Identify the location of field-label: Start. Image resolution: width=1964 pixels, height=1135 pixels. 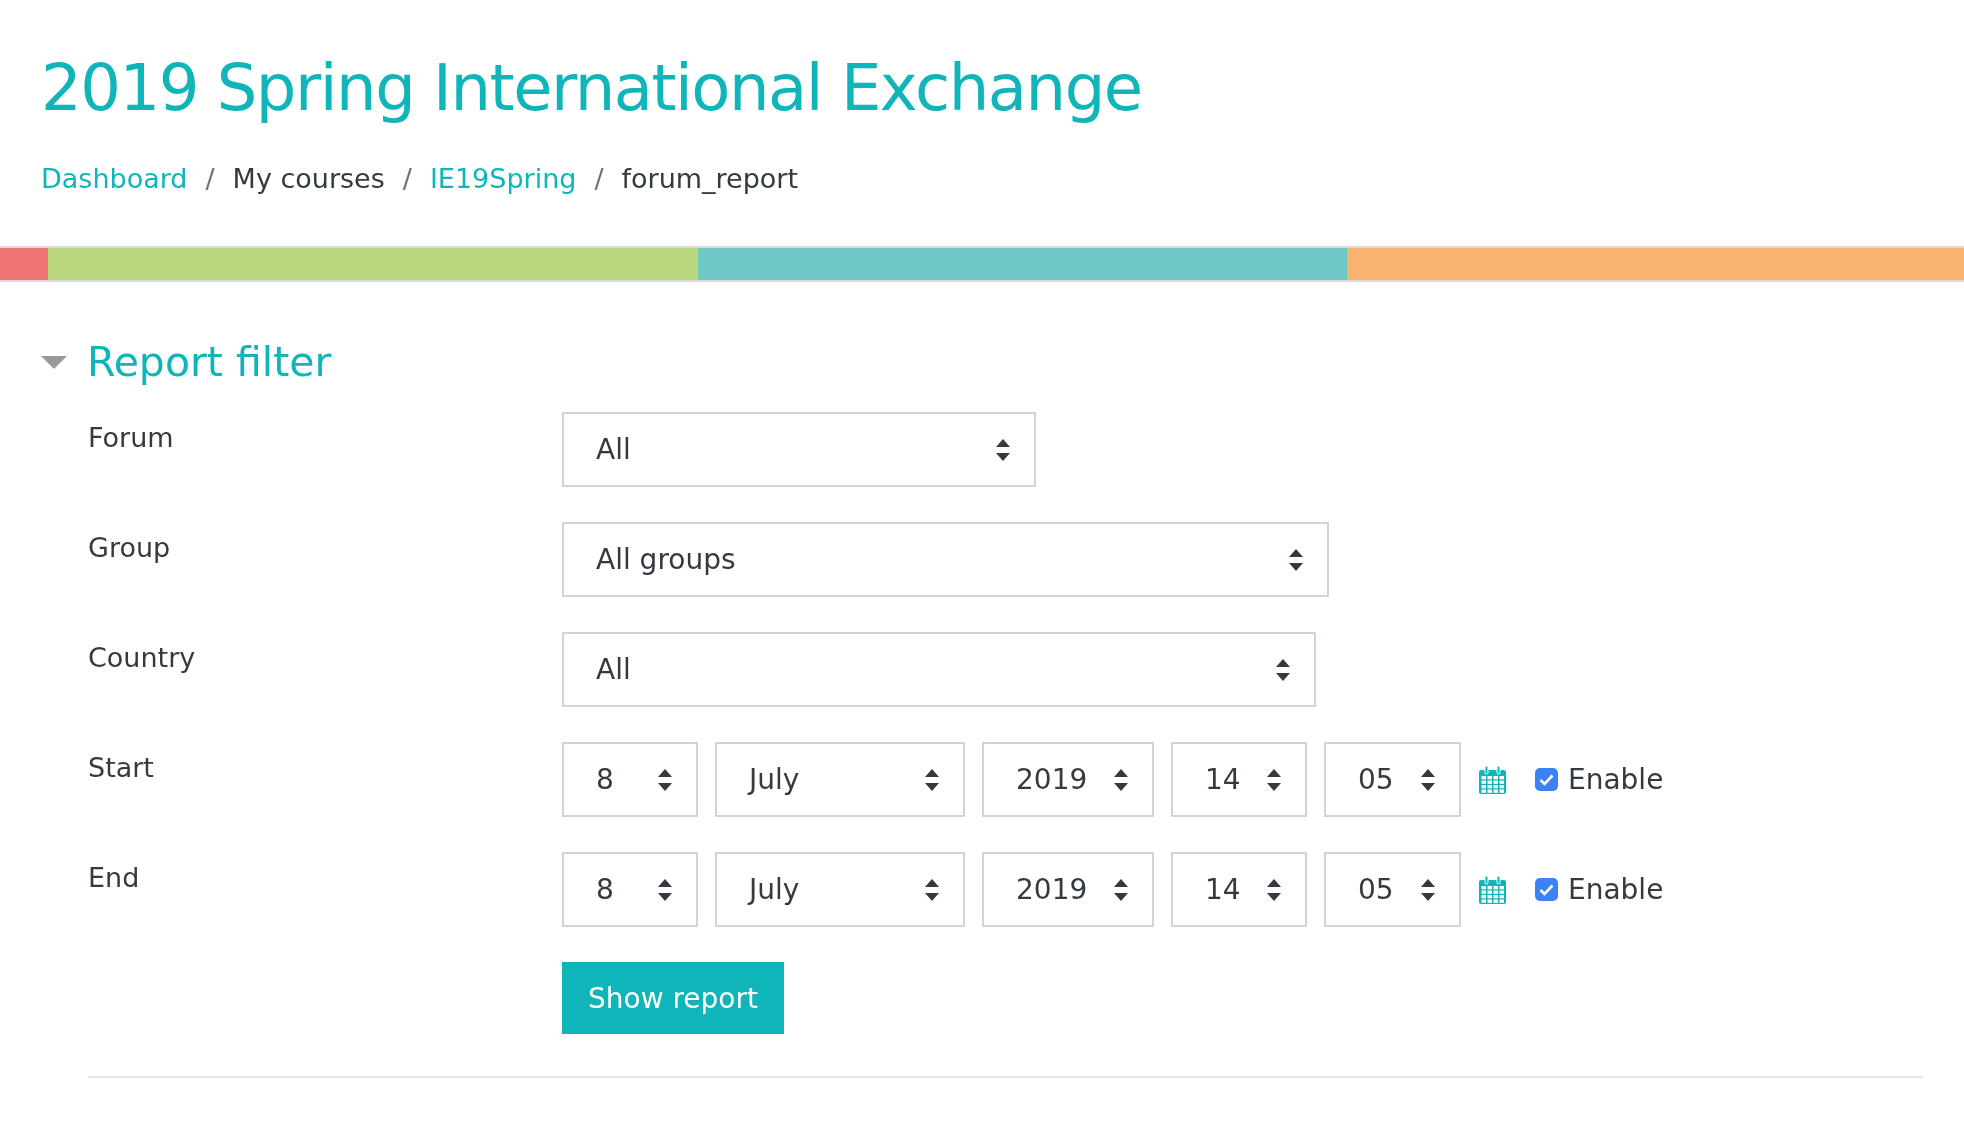
(121, 768).